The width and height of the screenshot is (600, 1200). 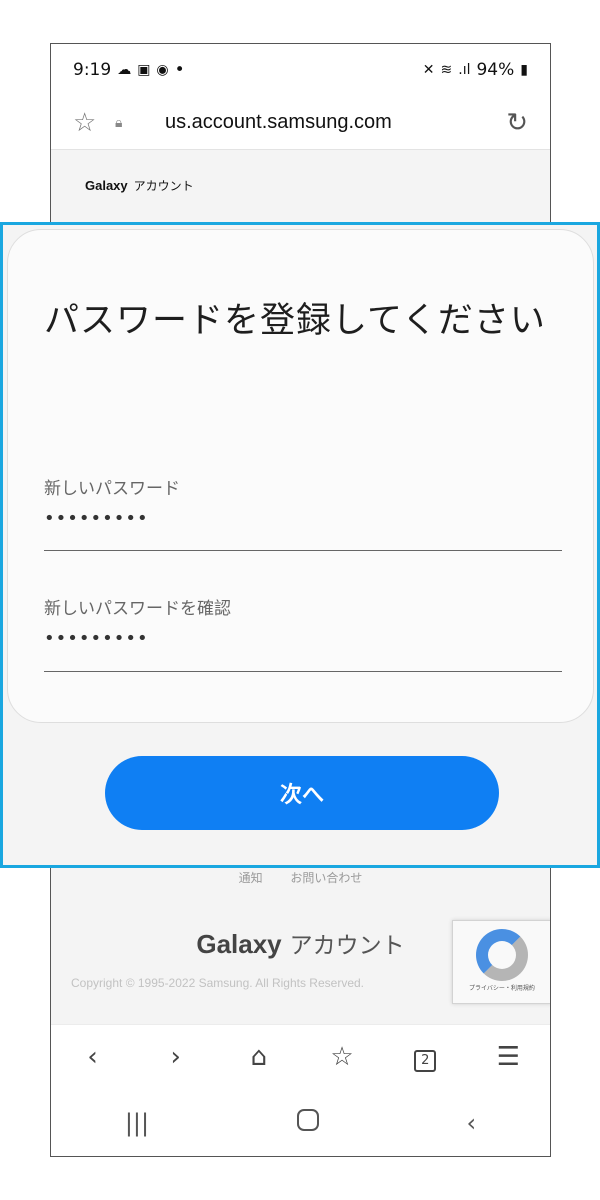 What do you see at coordinates (303, 550) in the screenshot?
I see `new-password-underline` at bounding box center [303, 550].